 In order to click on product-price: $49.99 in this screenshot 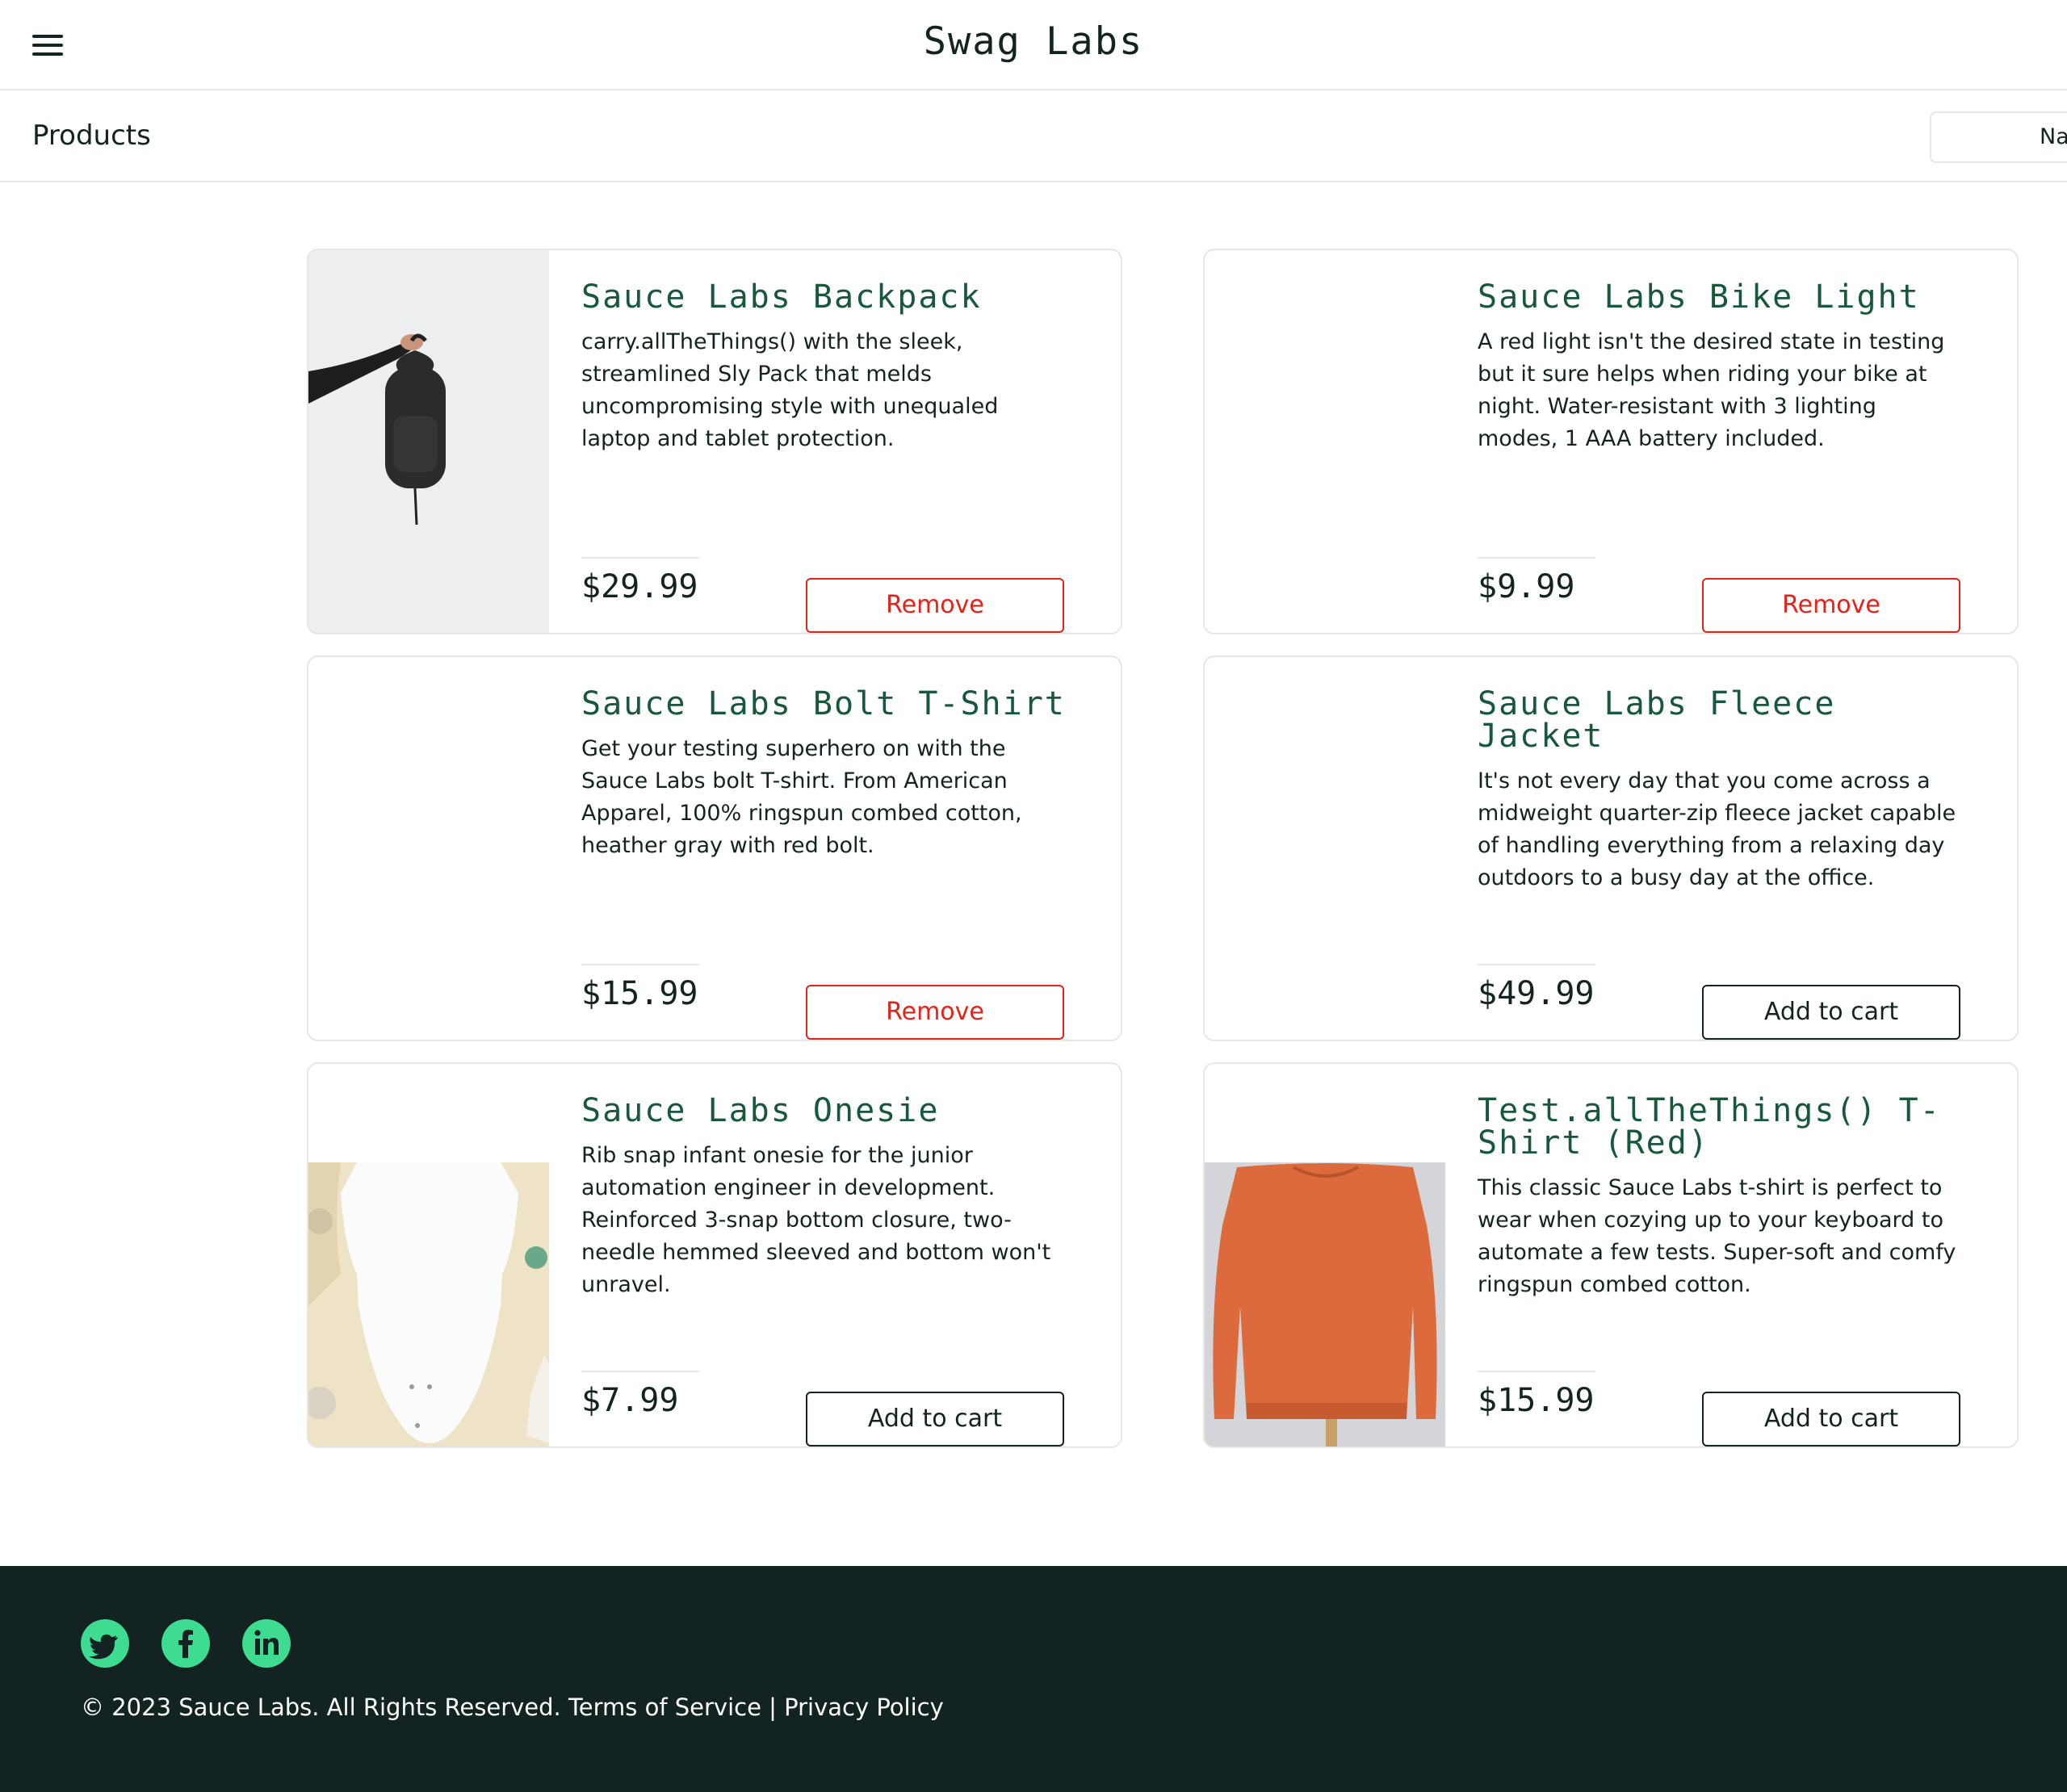, I will do `click(1536, 993)`.